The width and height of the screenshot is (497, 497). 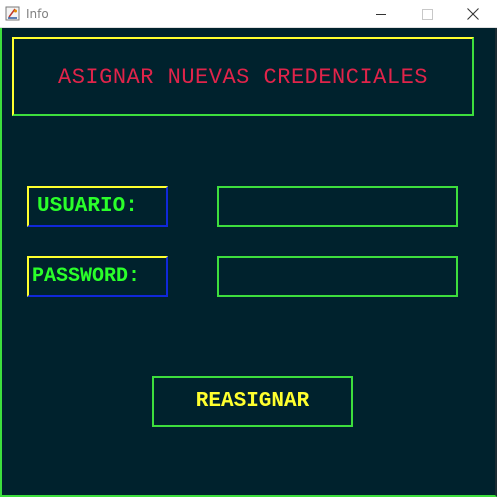 What do you see at coordinates (337, 276) in the screenshot?
I see `password-input` at bounding box center [337, 276].